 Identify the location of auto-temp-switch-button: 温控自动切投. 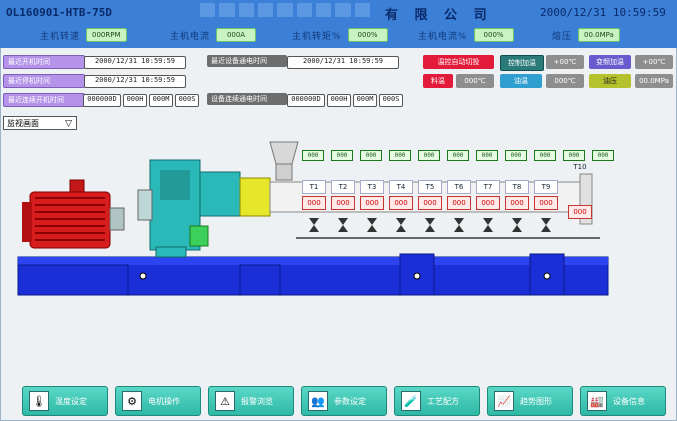
(458, 62).